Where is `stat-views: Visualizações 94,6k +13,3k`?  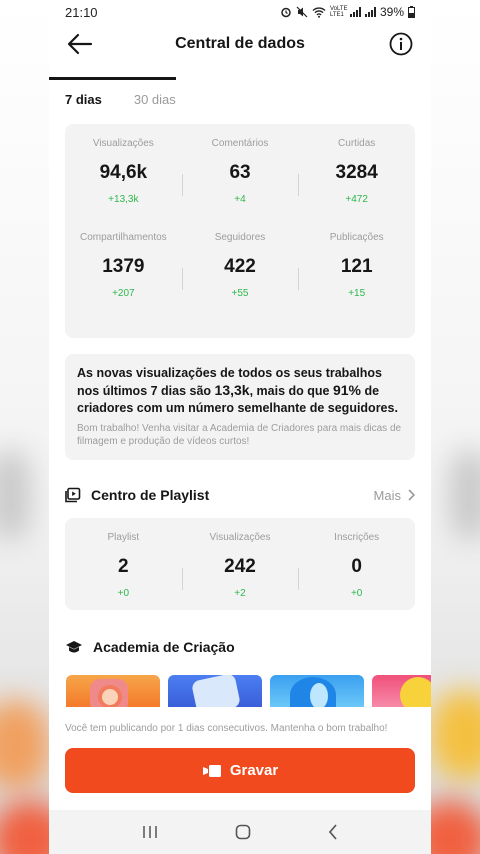
stat-views: Visualizações 94,6k +13,3k is located at coordinates (123, 185).